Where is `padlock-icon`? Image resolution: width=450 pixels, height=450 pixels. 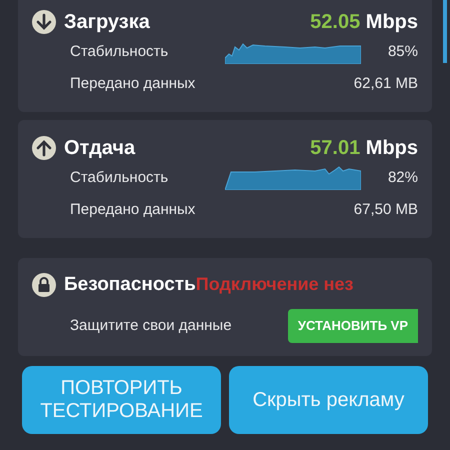 padlock-icon is located at coordinates (44, 285).